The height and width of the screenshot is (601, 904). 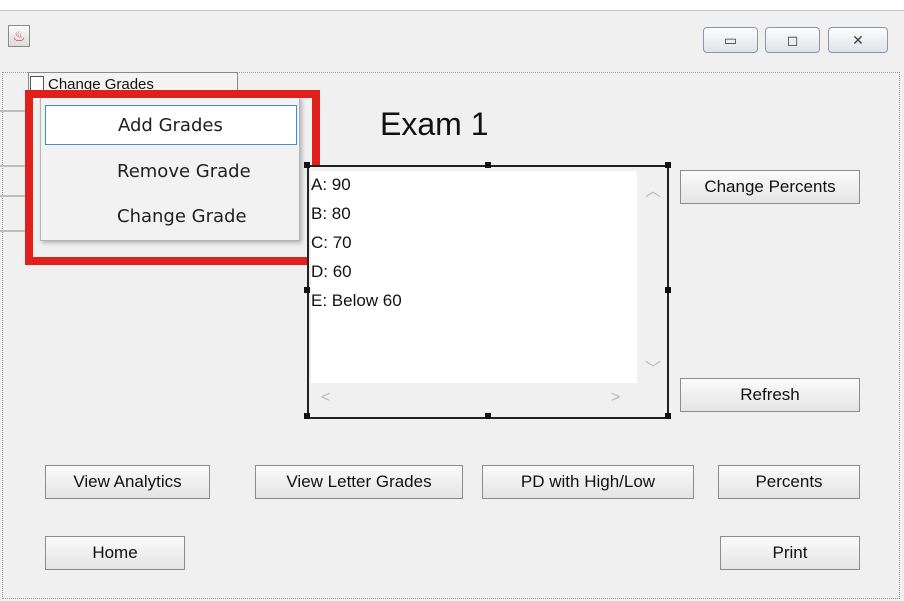 What do you see at coordinates (19, 36) in the screenshot?
I see `java-cup-icon: ♨` at bounding box center [19, 36].